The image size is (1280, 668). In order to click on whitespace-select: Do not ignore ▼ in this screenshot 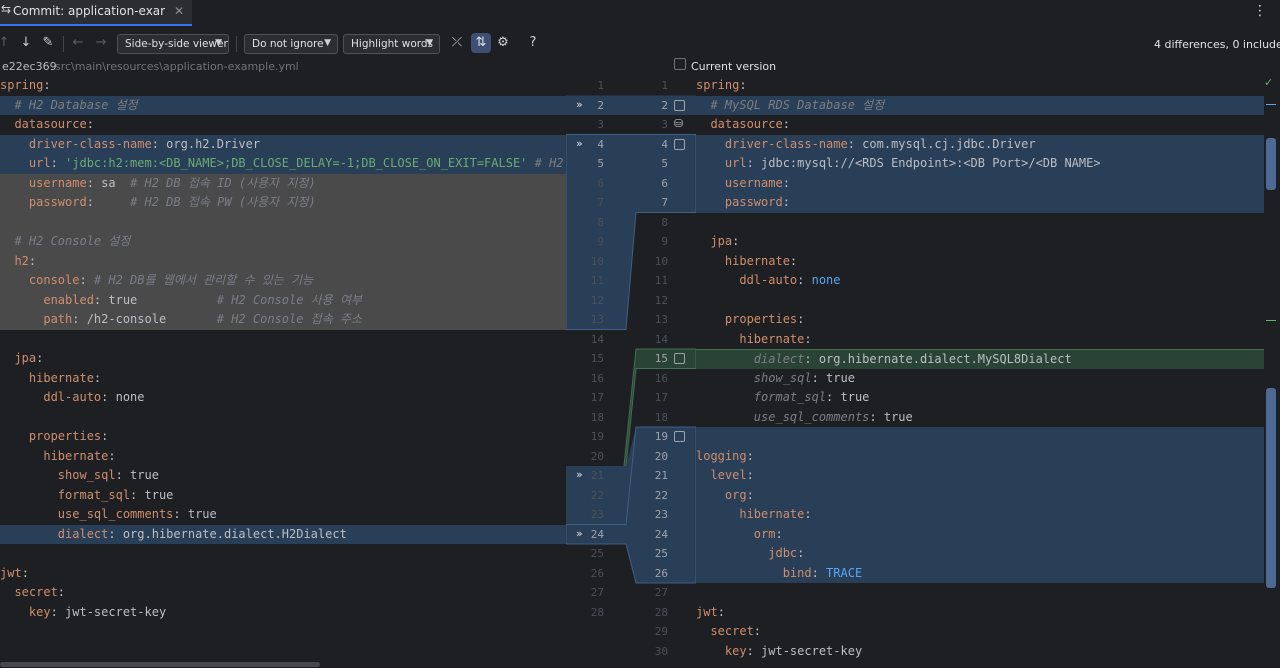, I will do `click(291, 44)`.